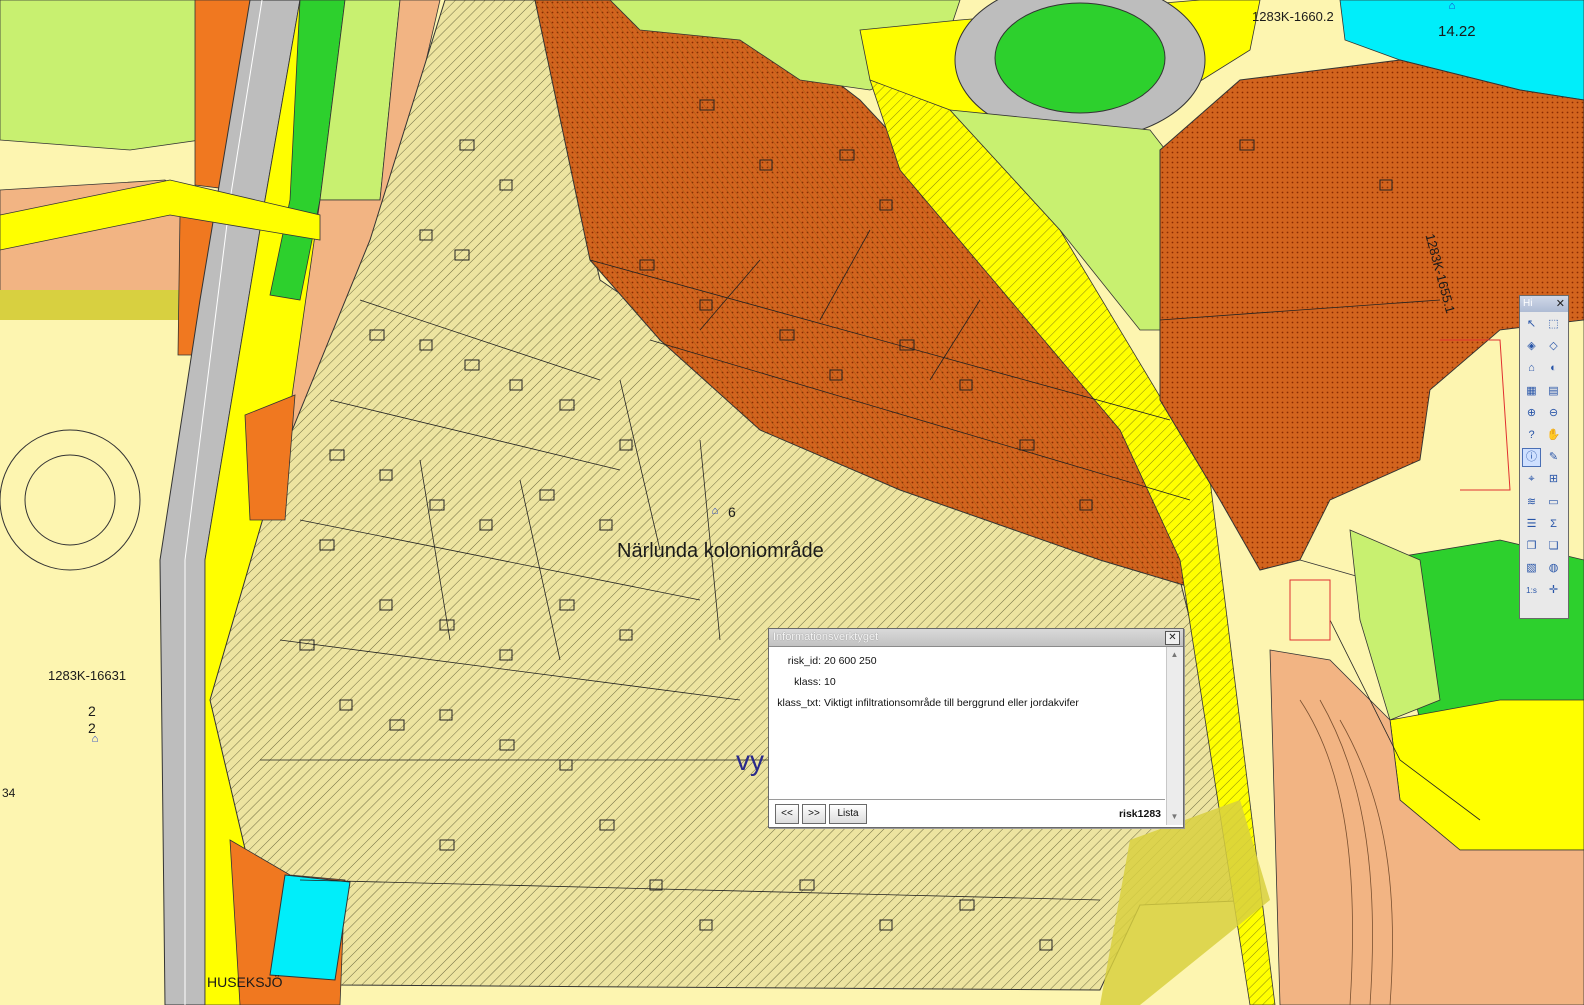 Image resolution: width=1584 pixels, height=1005 pixels. I want to click on scroll-down-icon: ▼, so click(1174, 817).